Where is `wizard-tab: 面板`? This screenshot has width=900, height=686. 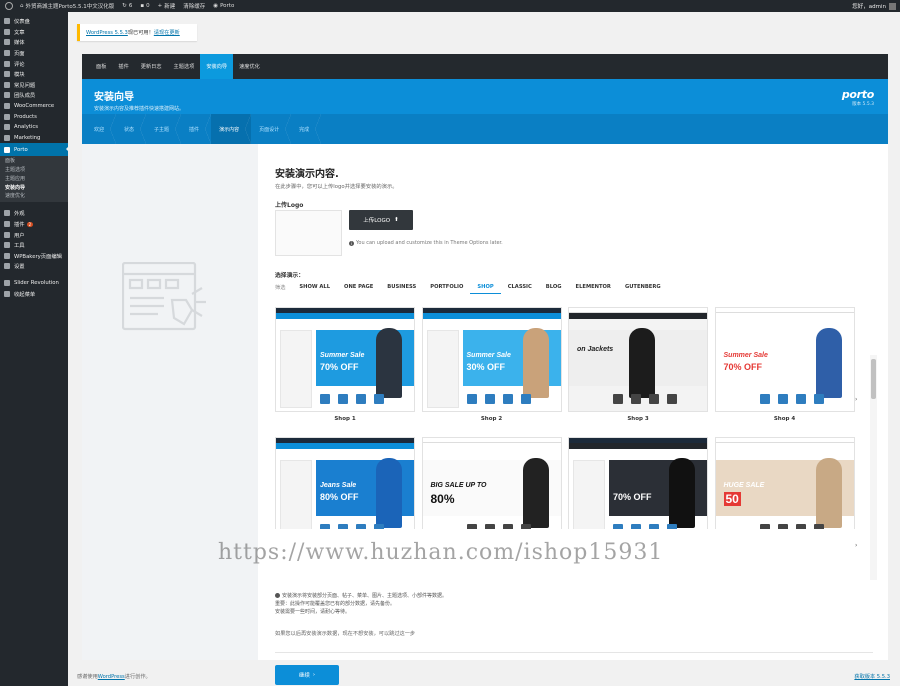
wizard-tab: 面板 is located at coordinates (101, 66).